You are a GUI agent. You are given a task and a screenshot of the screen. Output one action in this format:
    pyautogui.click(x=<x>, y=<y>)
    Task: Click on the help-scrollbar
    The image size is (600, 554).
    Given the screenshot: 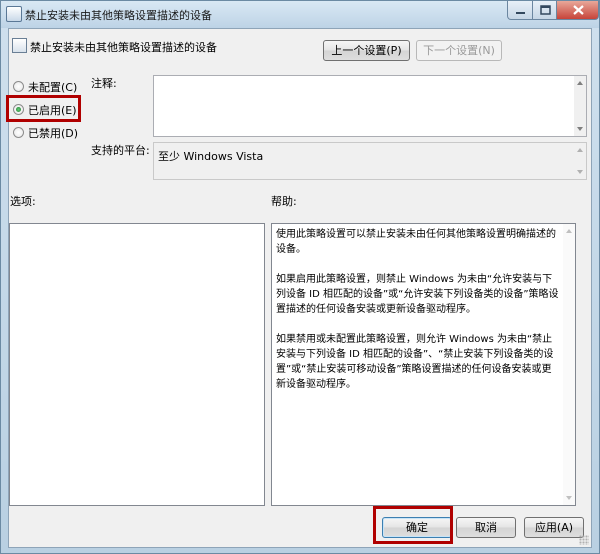 What is the action you would take?
    pyautogui.click(x=569, y=364)
    